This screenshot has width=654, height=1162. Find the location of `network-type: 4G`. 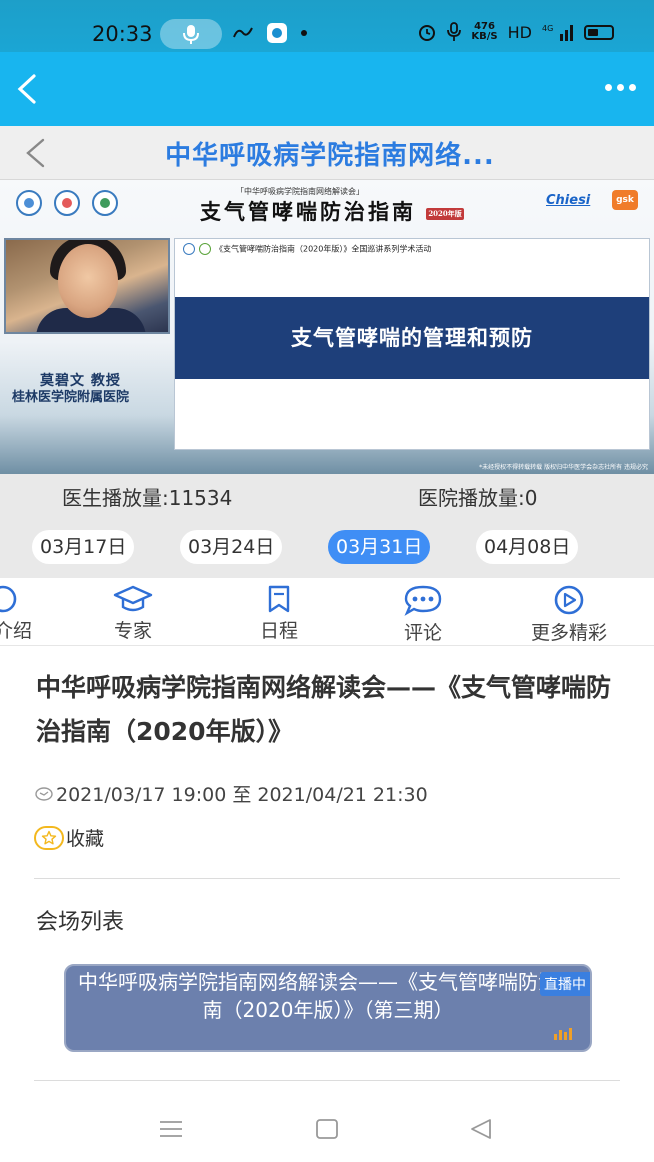

network-type: 4G is located at coordinates (547, 28).